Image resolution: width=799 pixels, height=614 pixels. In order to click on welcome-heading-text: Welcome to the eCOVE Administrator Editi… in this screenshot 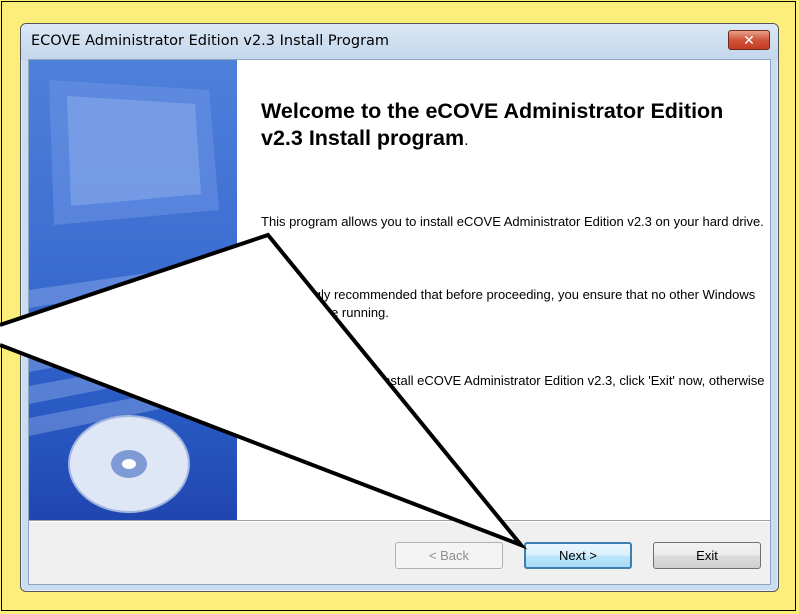, I will do `click(492, 124)`.